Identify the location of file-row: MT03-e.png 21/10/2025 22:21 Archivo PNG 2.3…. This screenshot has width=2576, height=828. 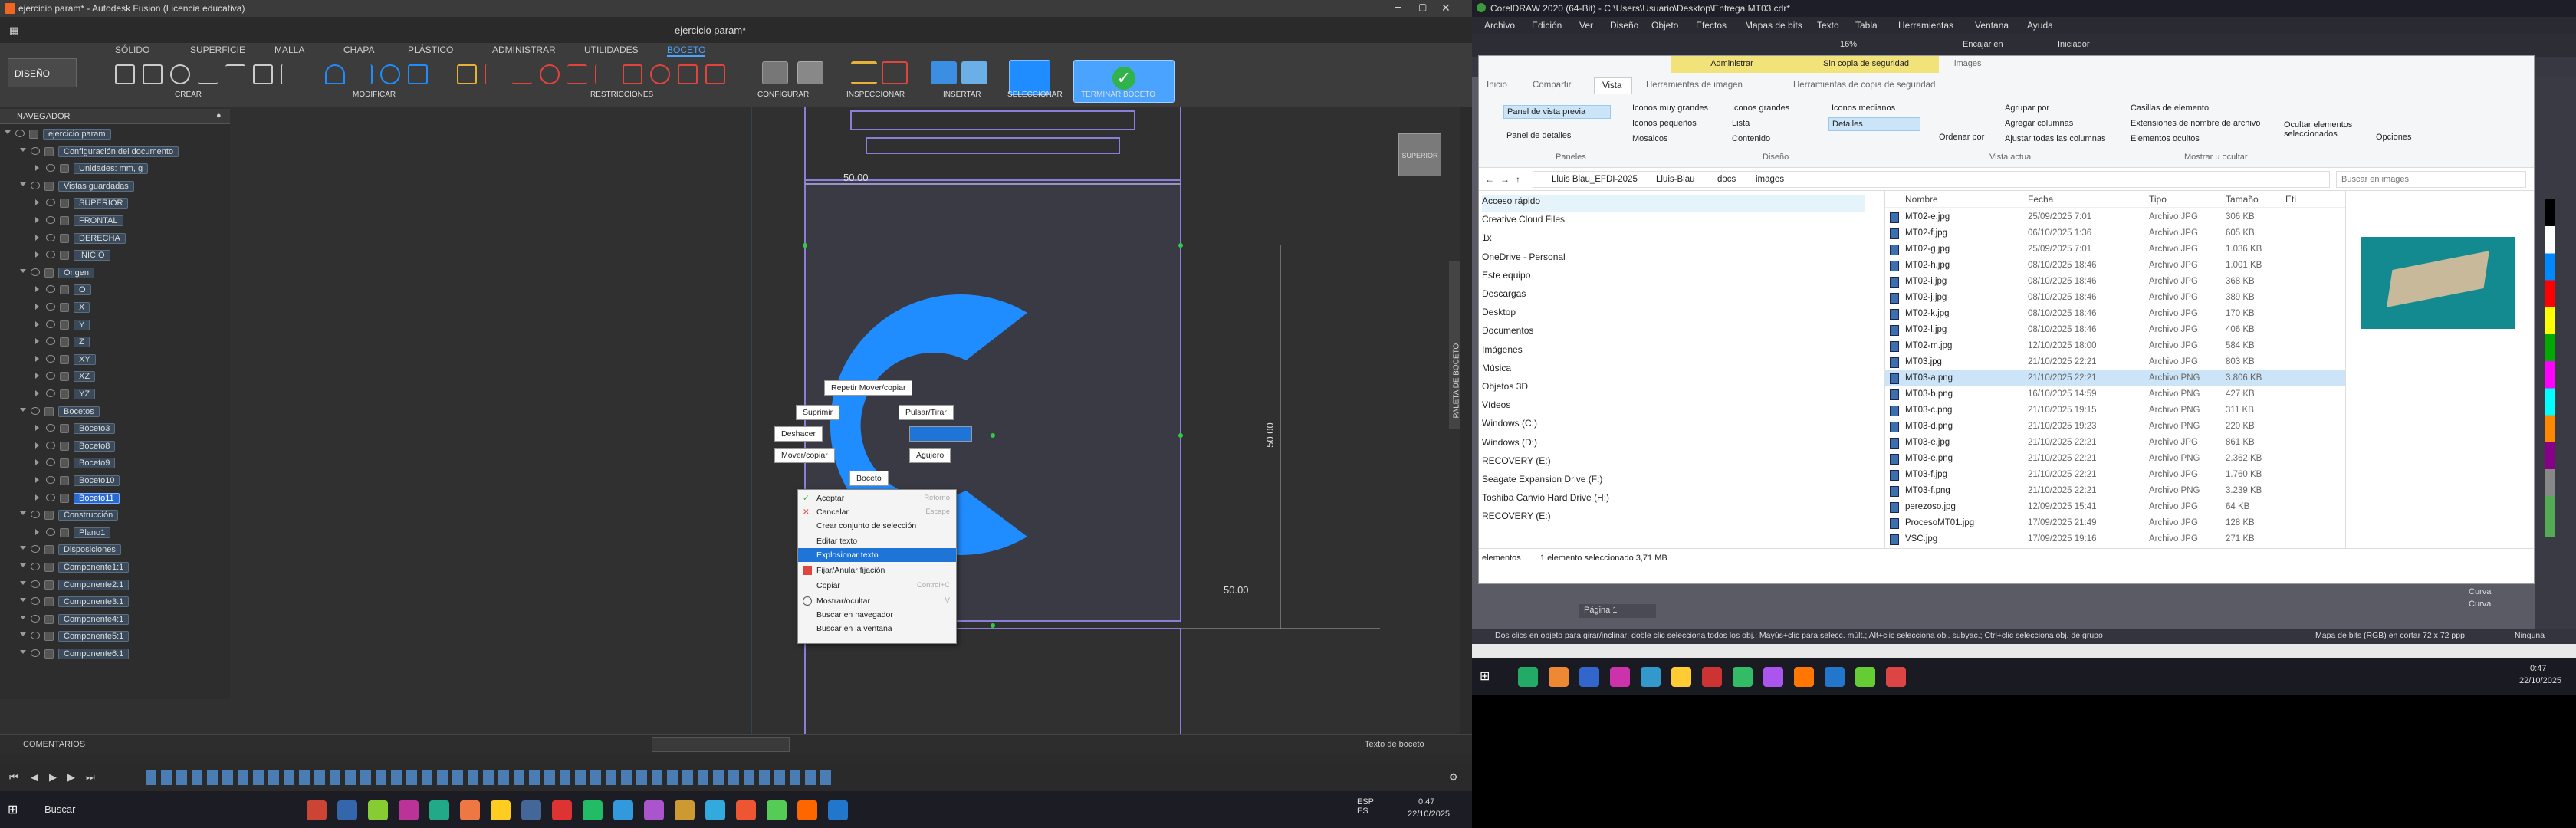
(2115, 459).